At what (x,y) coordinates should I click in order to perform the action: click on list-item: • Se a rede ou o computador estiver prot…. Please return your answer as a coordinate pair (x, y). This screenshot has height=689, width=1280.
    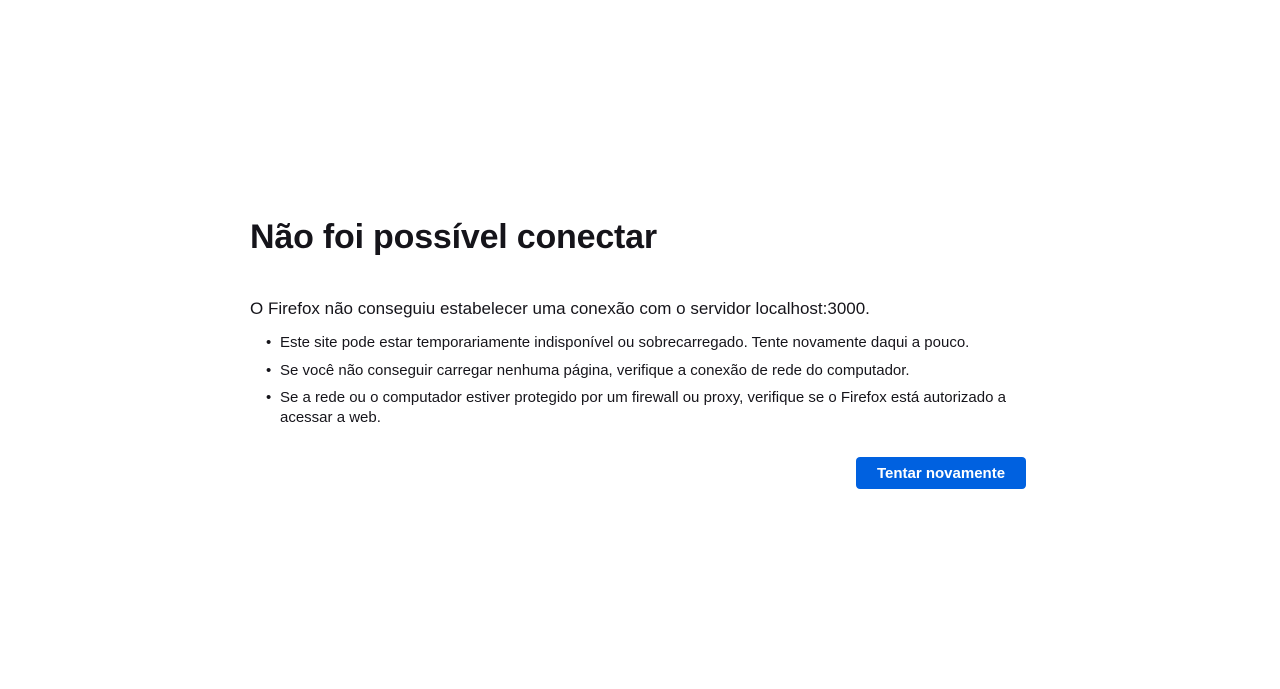
    Looking at the image, I should click on (646, 408).